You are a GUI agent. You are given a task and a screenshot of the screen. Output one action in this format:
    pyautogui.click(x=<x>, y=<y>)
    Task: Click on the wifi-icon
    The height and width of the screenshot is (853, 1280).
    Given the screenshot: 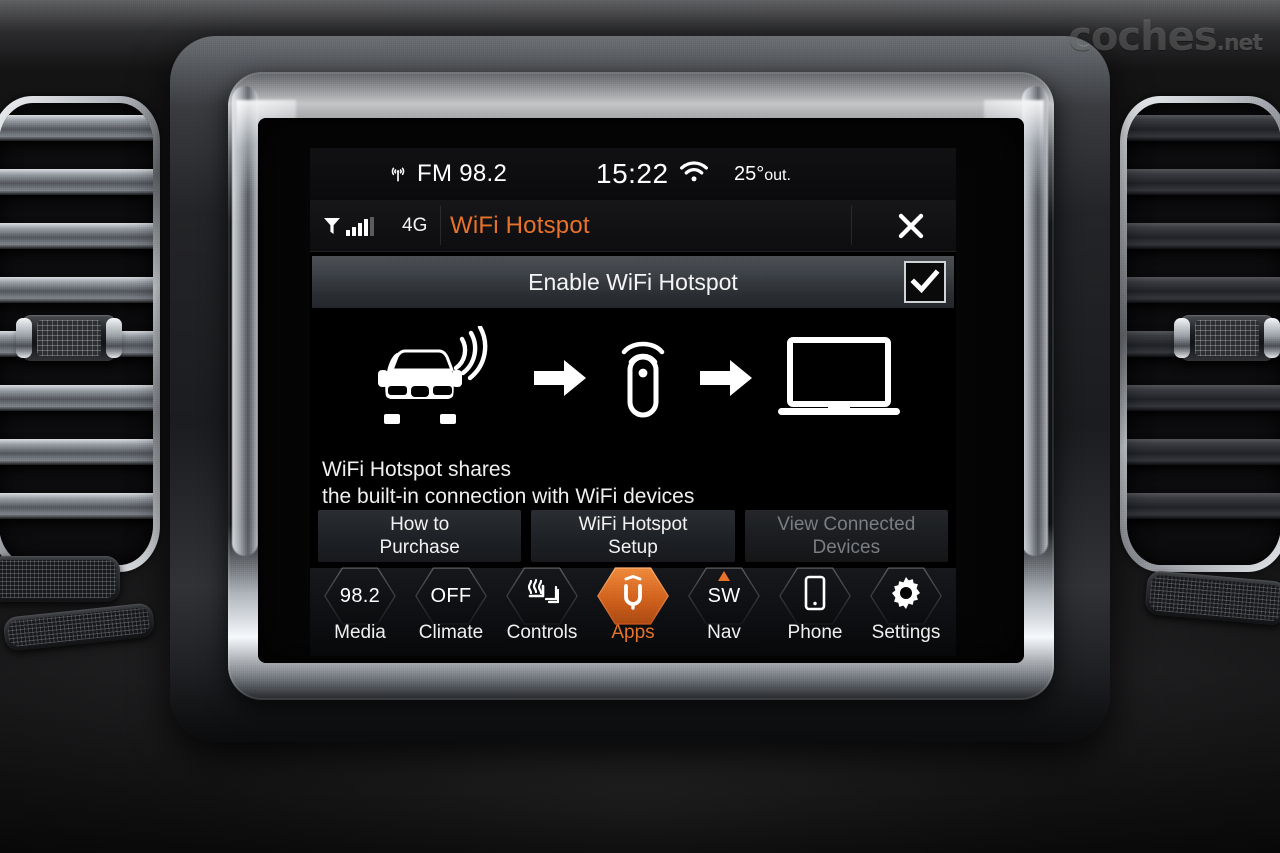 What is the action you would take?
    pyautogui.click(x=694, y=174)
    